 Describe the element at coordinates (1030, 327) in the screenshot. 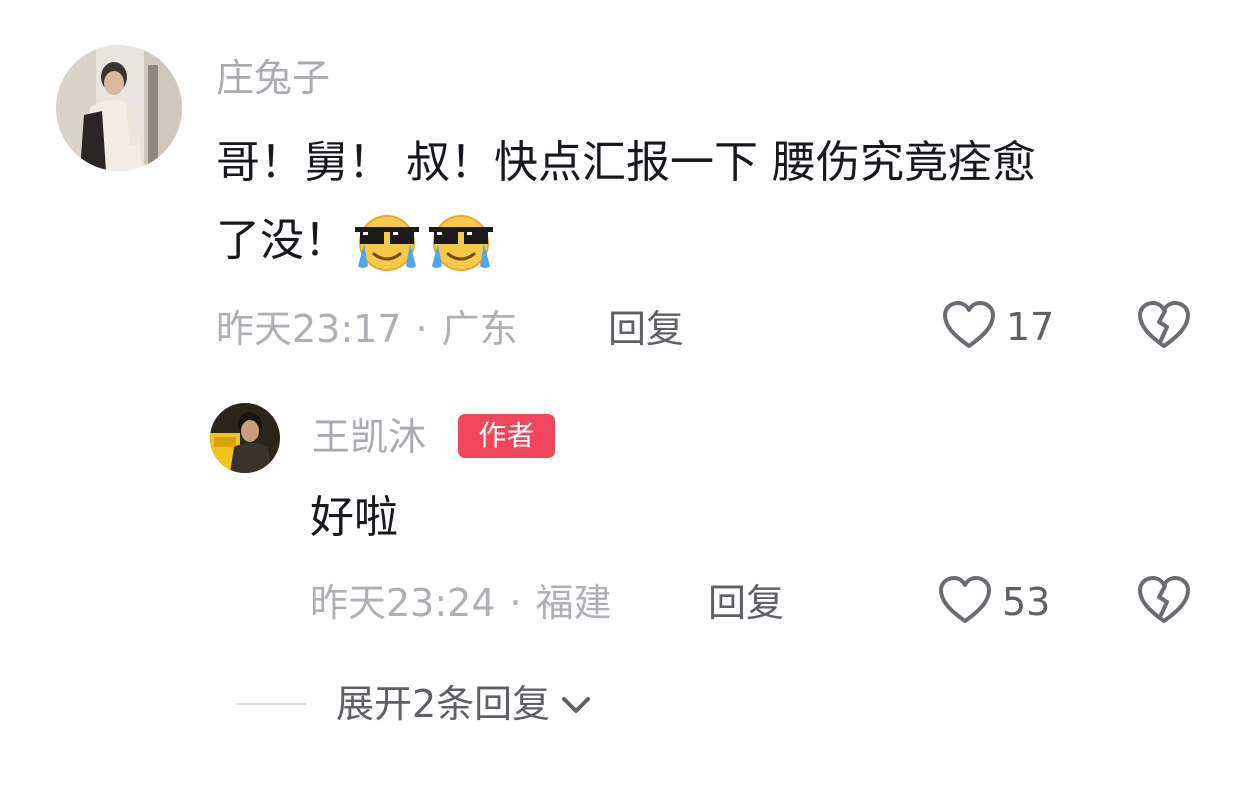

I see `like-count: 17` at that location.